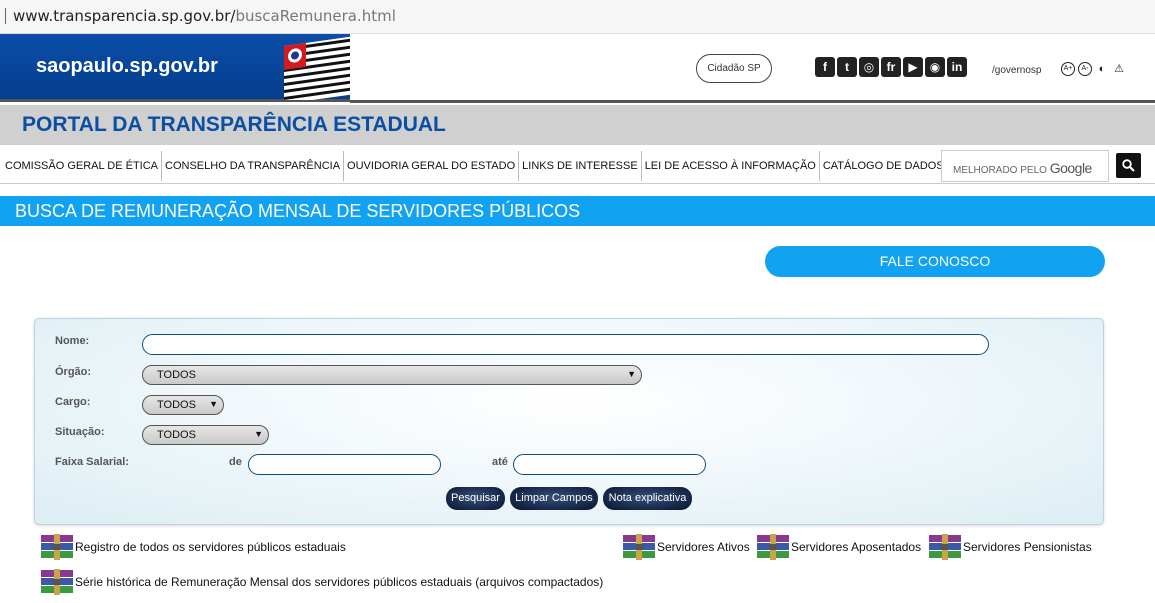  Describe the element at coordinates (935, 67) in the screenshot. I see `periscope-icon: ◉` at that location.